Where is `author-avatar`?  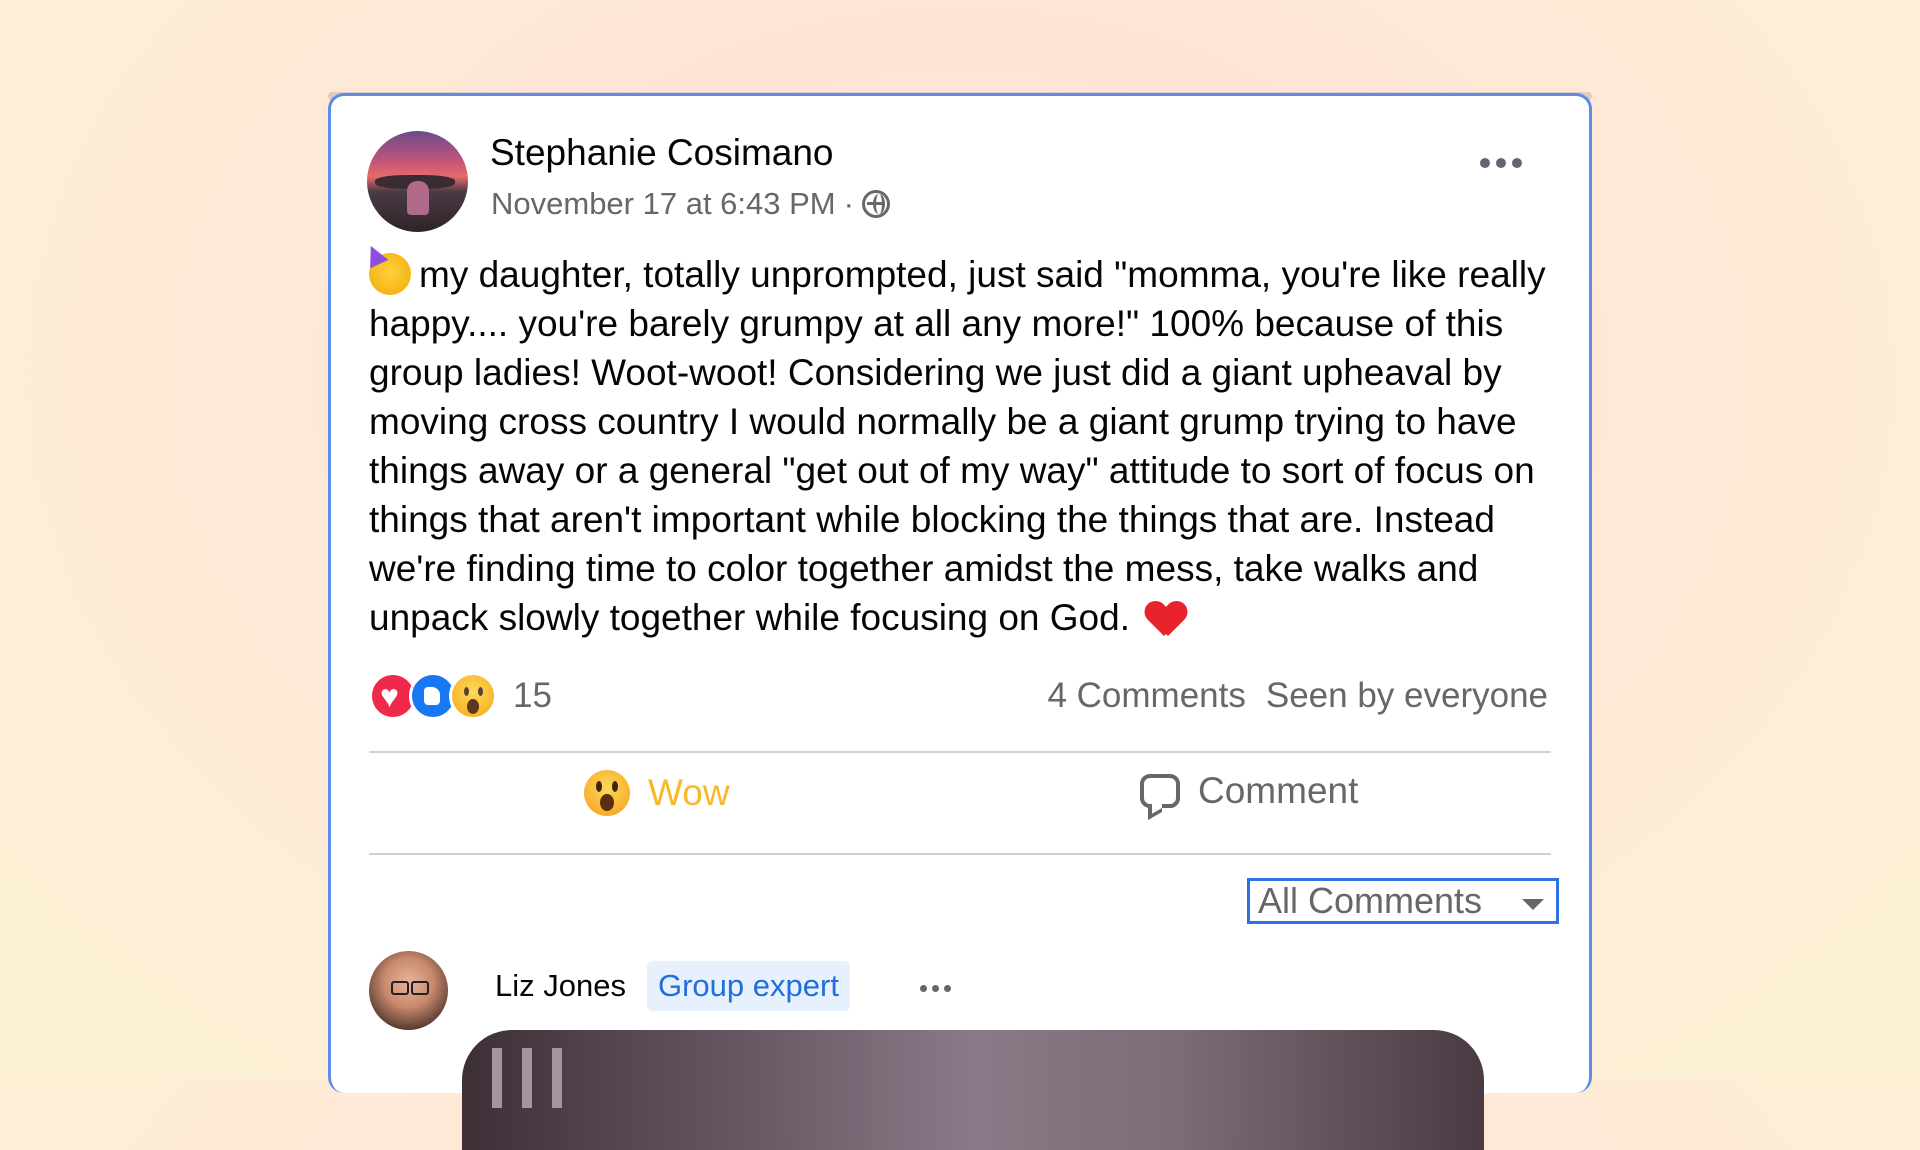 author-avatar is located at coordinates (417, 181).